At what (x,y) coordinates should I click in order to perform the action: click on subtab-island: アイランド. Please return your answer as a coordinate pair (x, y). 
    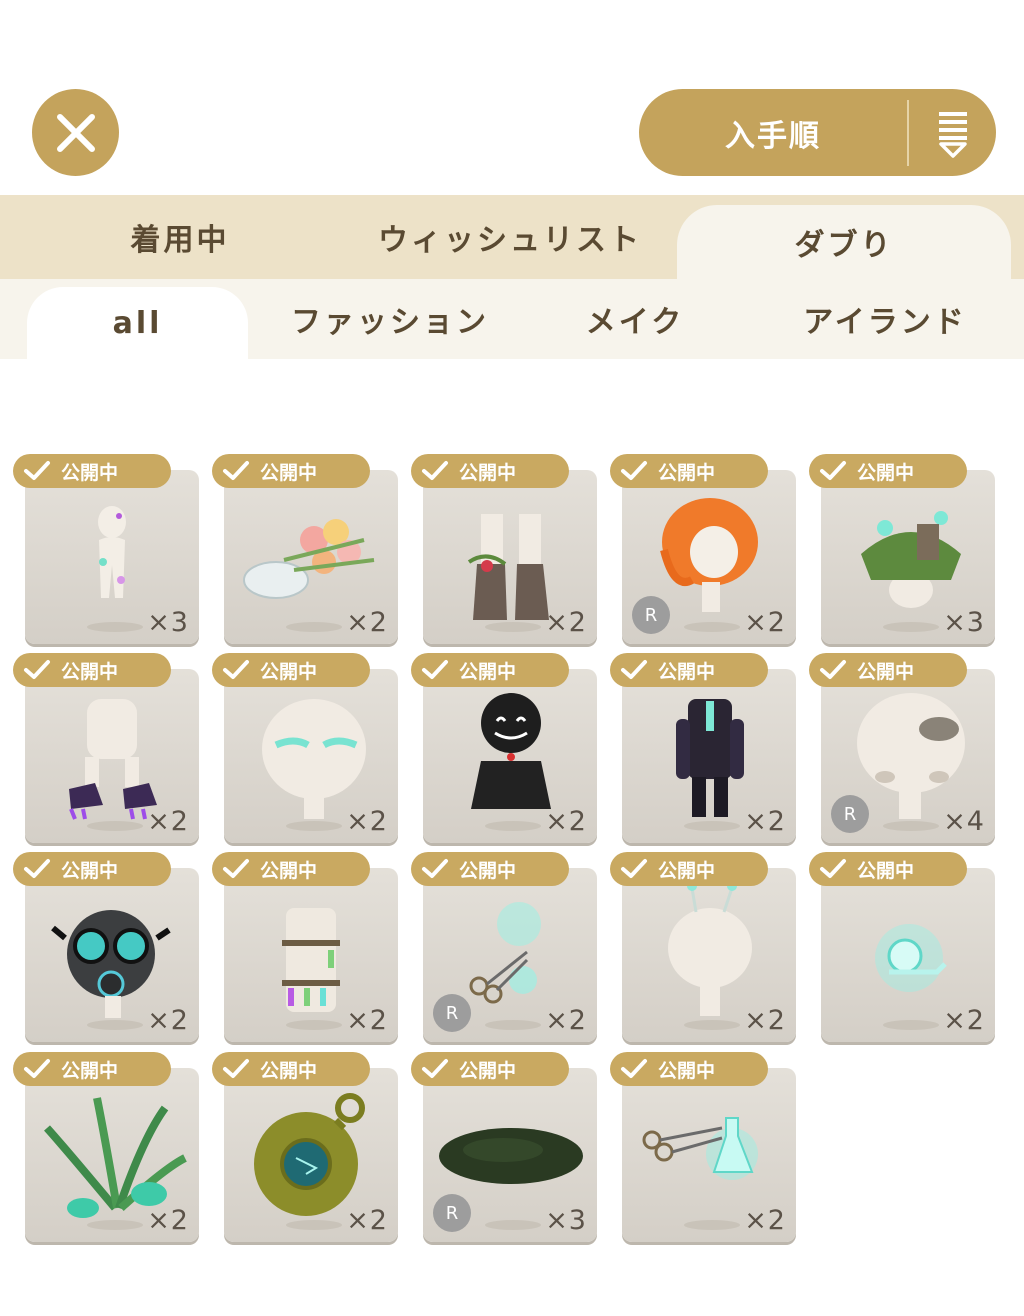
    Looking at the image, I should click on (885, 319).